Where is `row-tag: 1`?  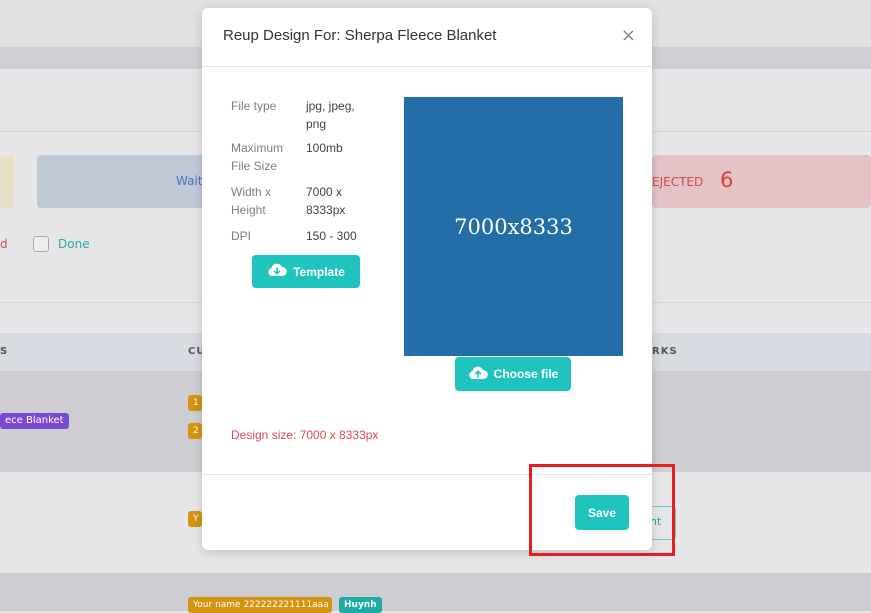 row-tag: 1 is located at coordinates (195, 403).